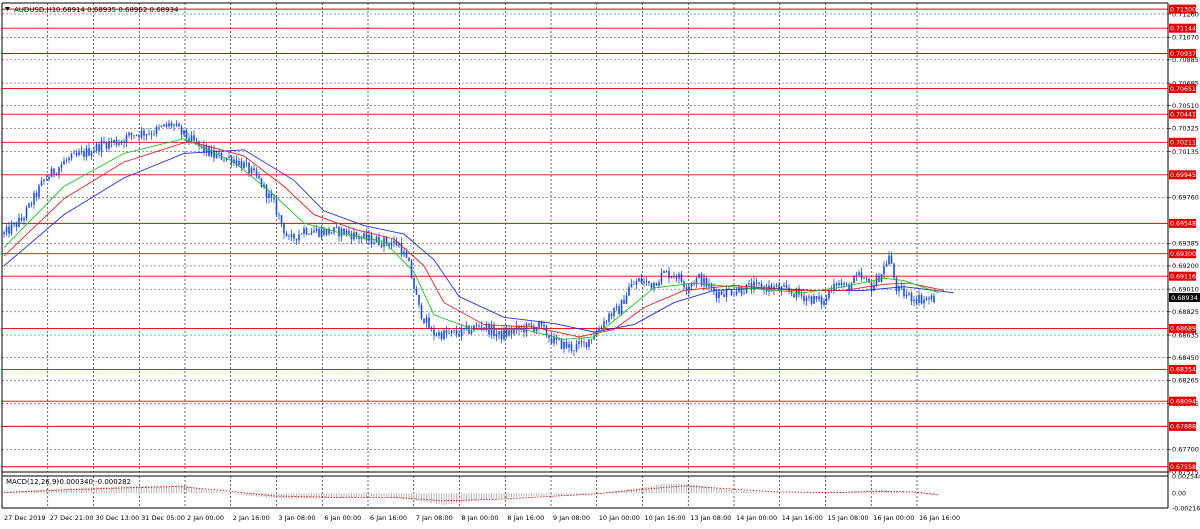 The width and height of the screenshot is (1200, 529). I want to click on price-tick-label: 0.70510, so click(1185, 106).